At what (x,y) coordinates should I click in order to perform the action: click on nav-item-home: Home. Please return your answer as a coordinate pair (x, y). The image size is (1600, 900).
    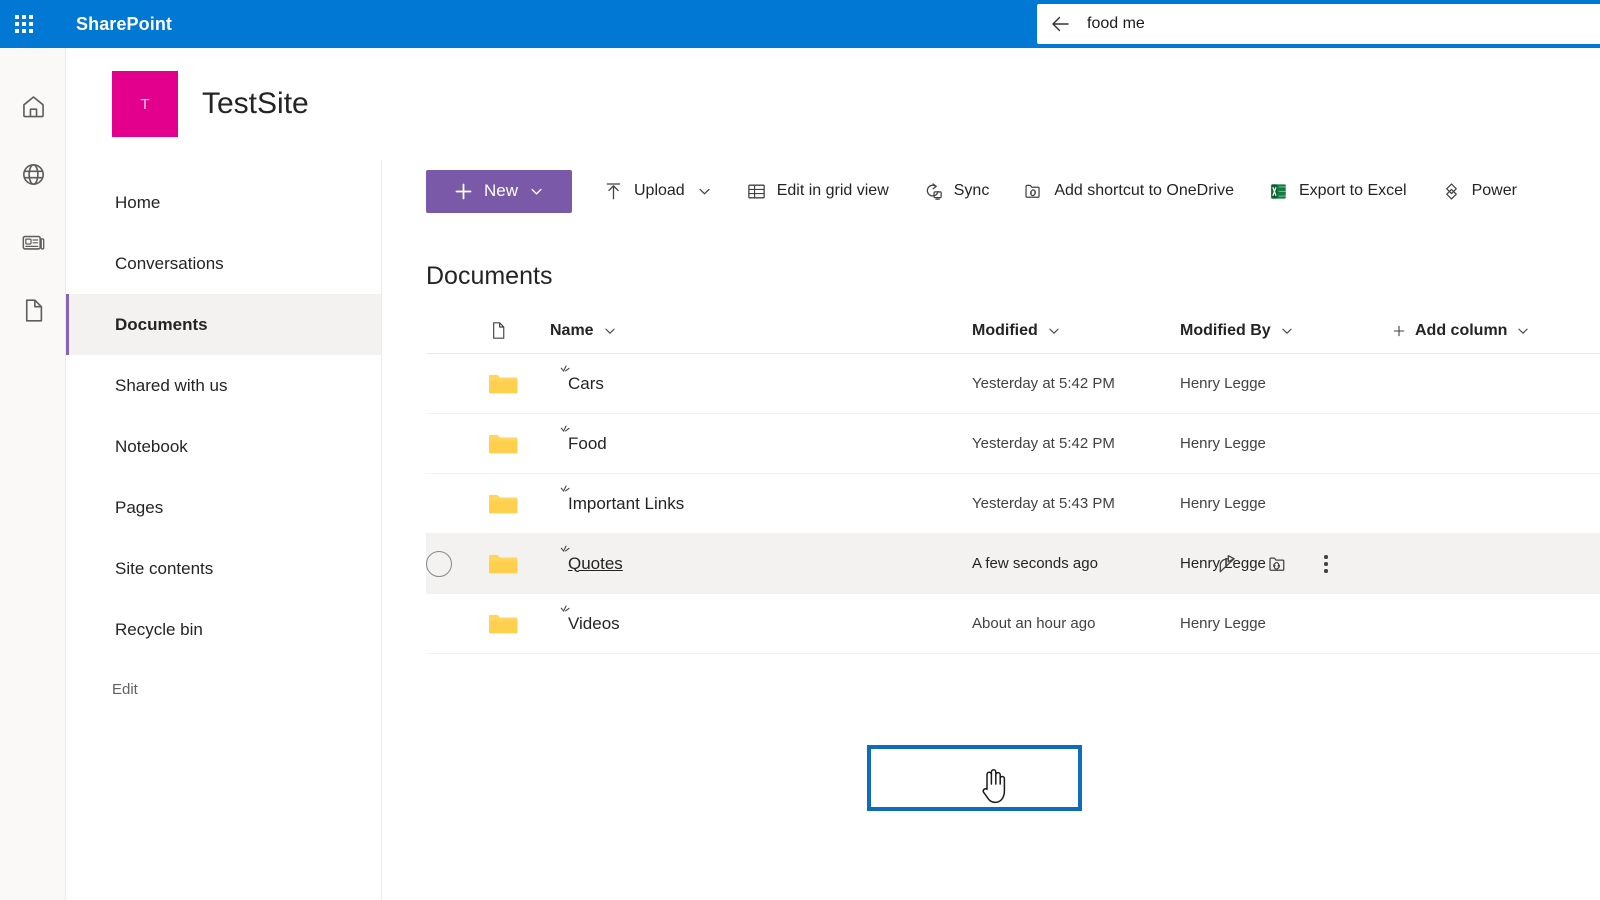
    Looking at the image, I should click on (223, 202).